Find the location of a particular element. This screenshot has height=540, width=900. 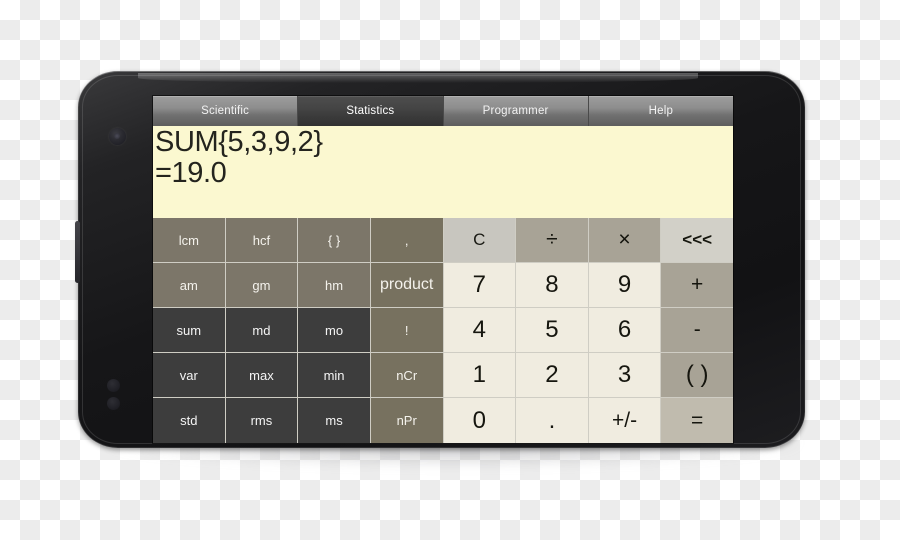

key-label: . is located at coordinates (552, 420).